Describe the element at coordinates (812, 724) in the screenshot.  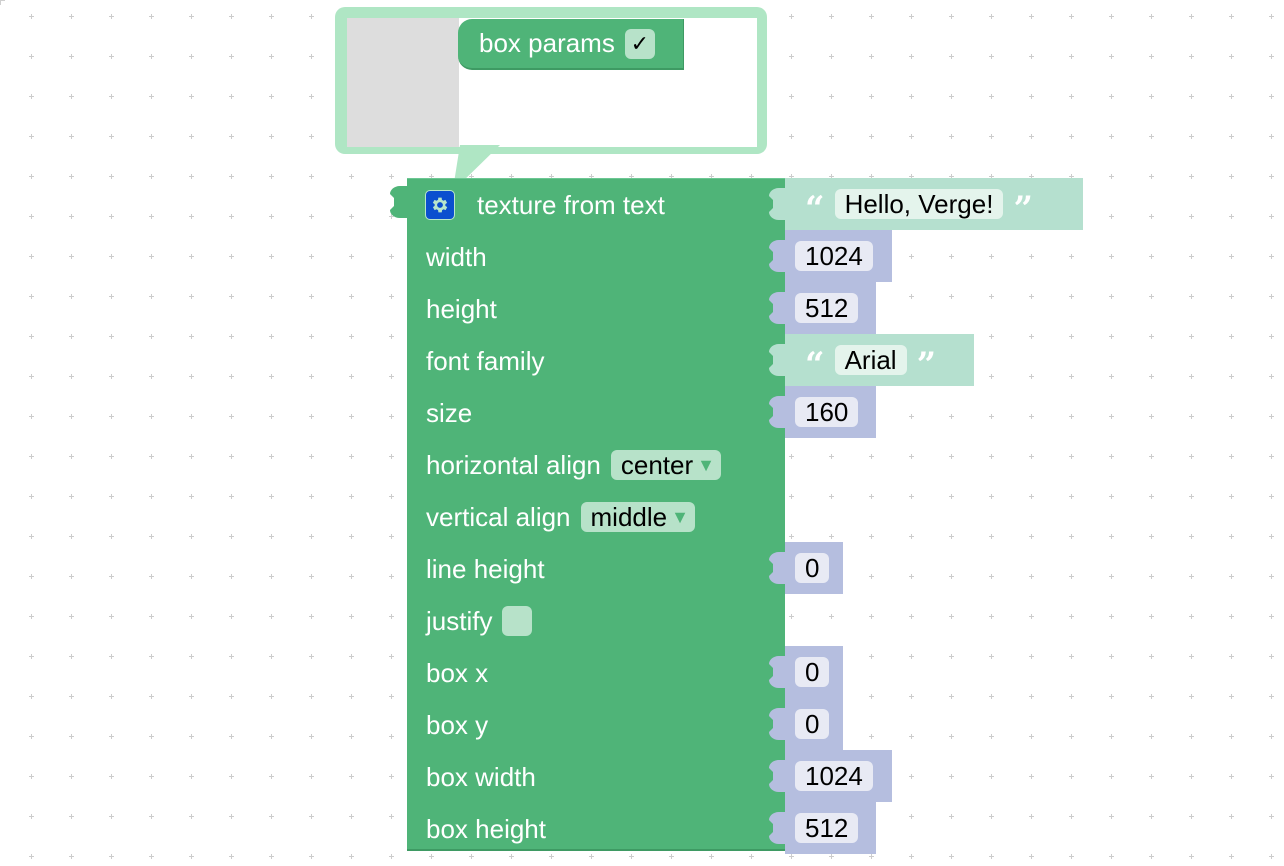
I see `box-y-field: 0` at that location.